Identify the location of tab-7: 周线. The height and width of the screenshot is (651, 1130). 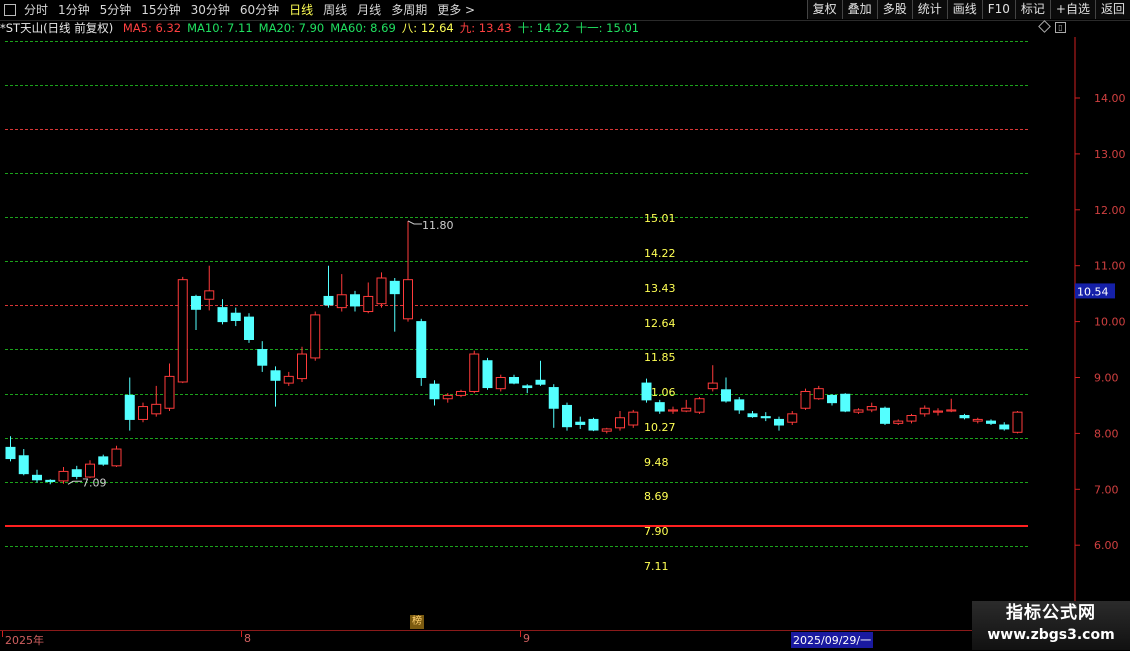
(335, 10).